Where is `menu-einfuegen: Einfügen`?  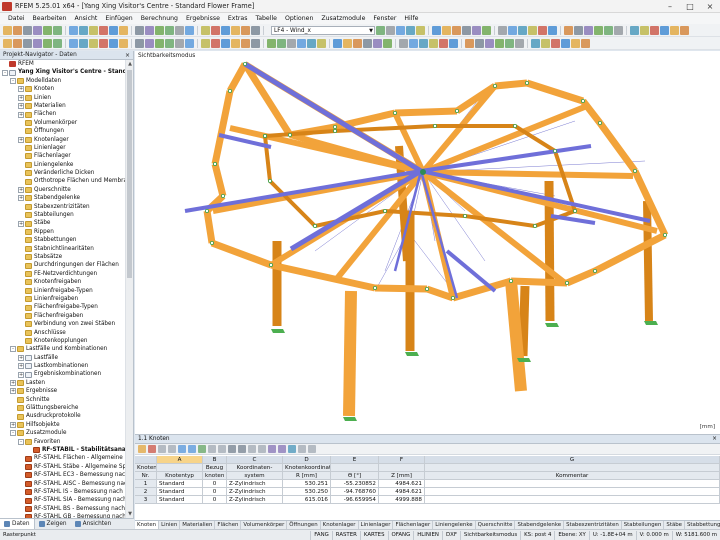
menu-einfuegen: Einfügen is located at coordinates (118, 18).